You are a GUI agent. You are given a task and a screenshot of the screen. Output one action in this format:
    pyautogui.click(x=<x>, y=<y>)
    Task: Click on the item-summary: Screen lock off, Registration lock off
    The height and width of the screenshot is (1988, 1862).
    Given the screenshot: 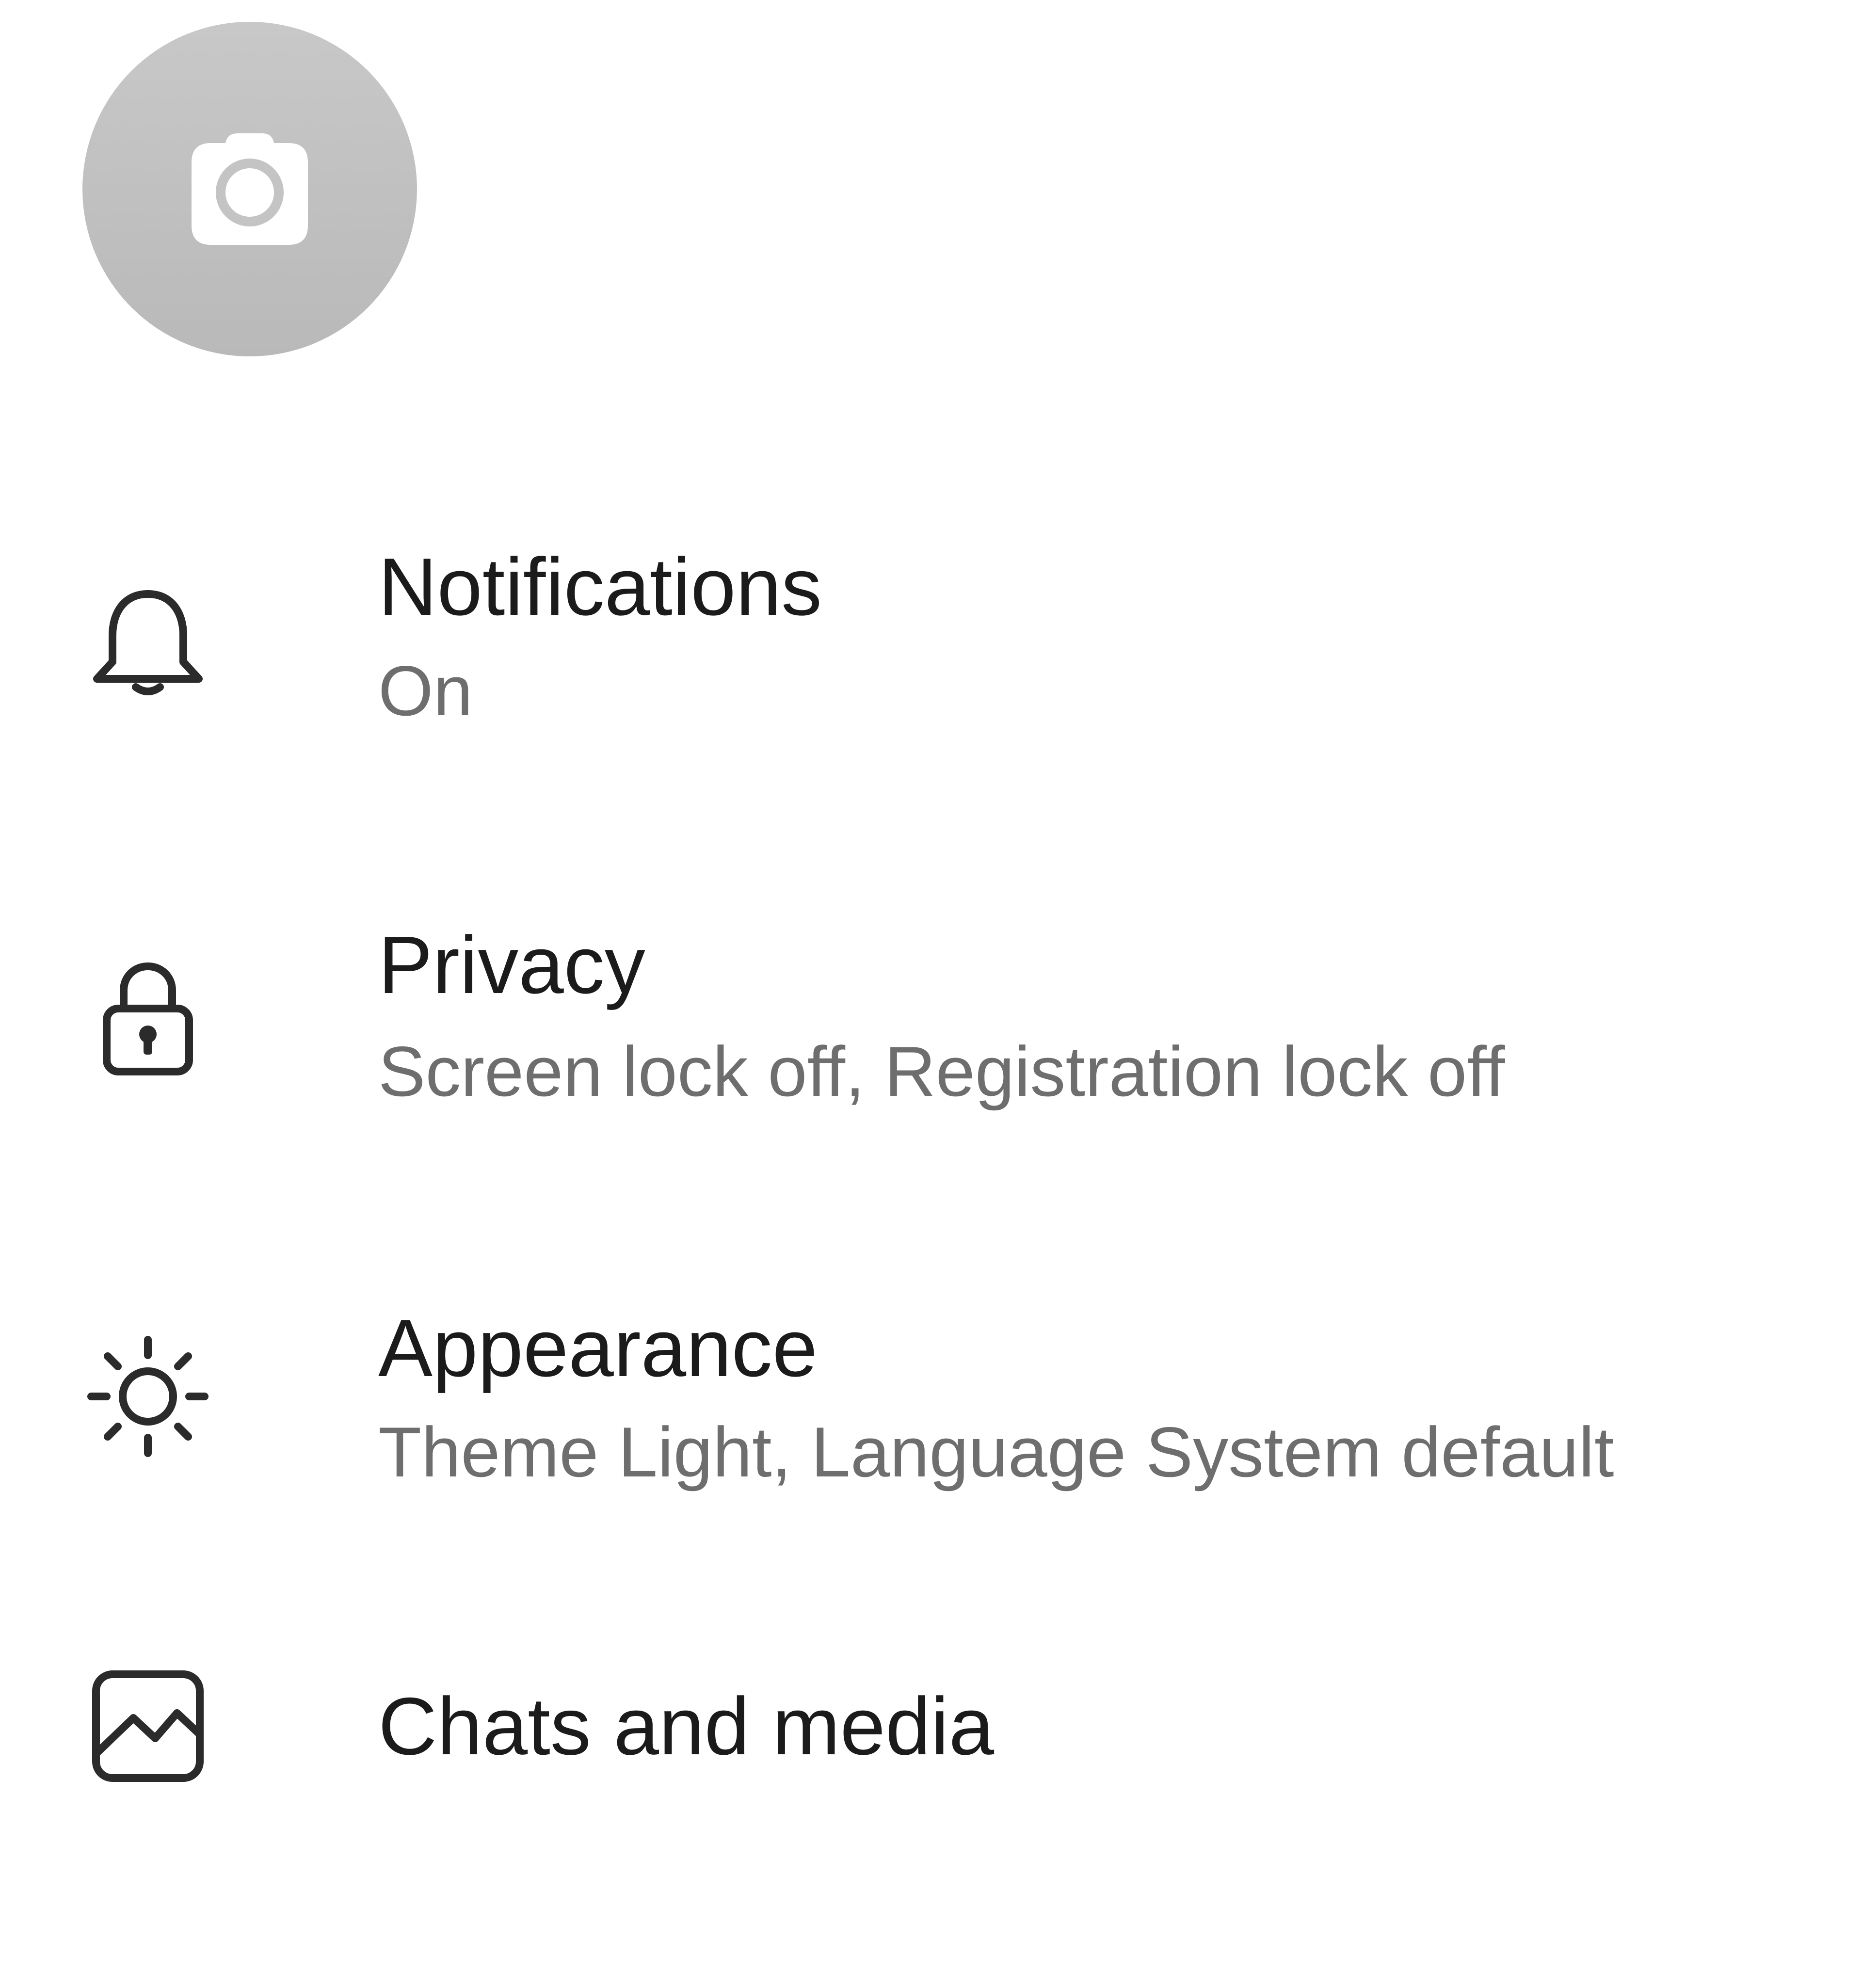 What is the action you would take?
    pyautogui.click(x=942, y=1071)
    